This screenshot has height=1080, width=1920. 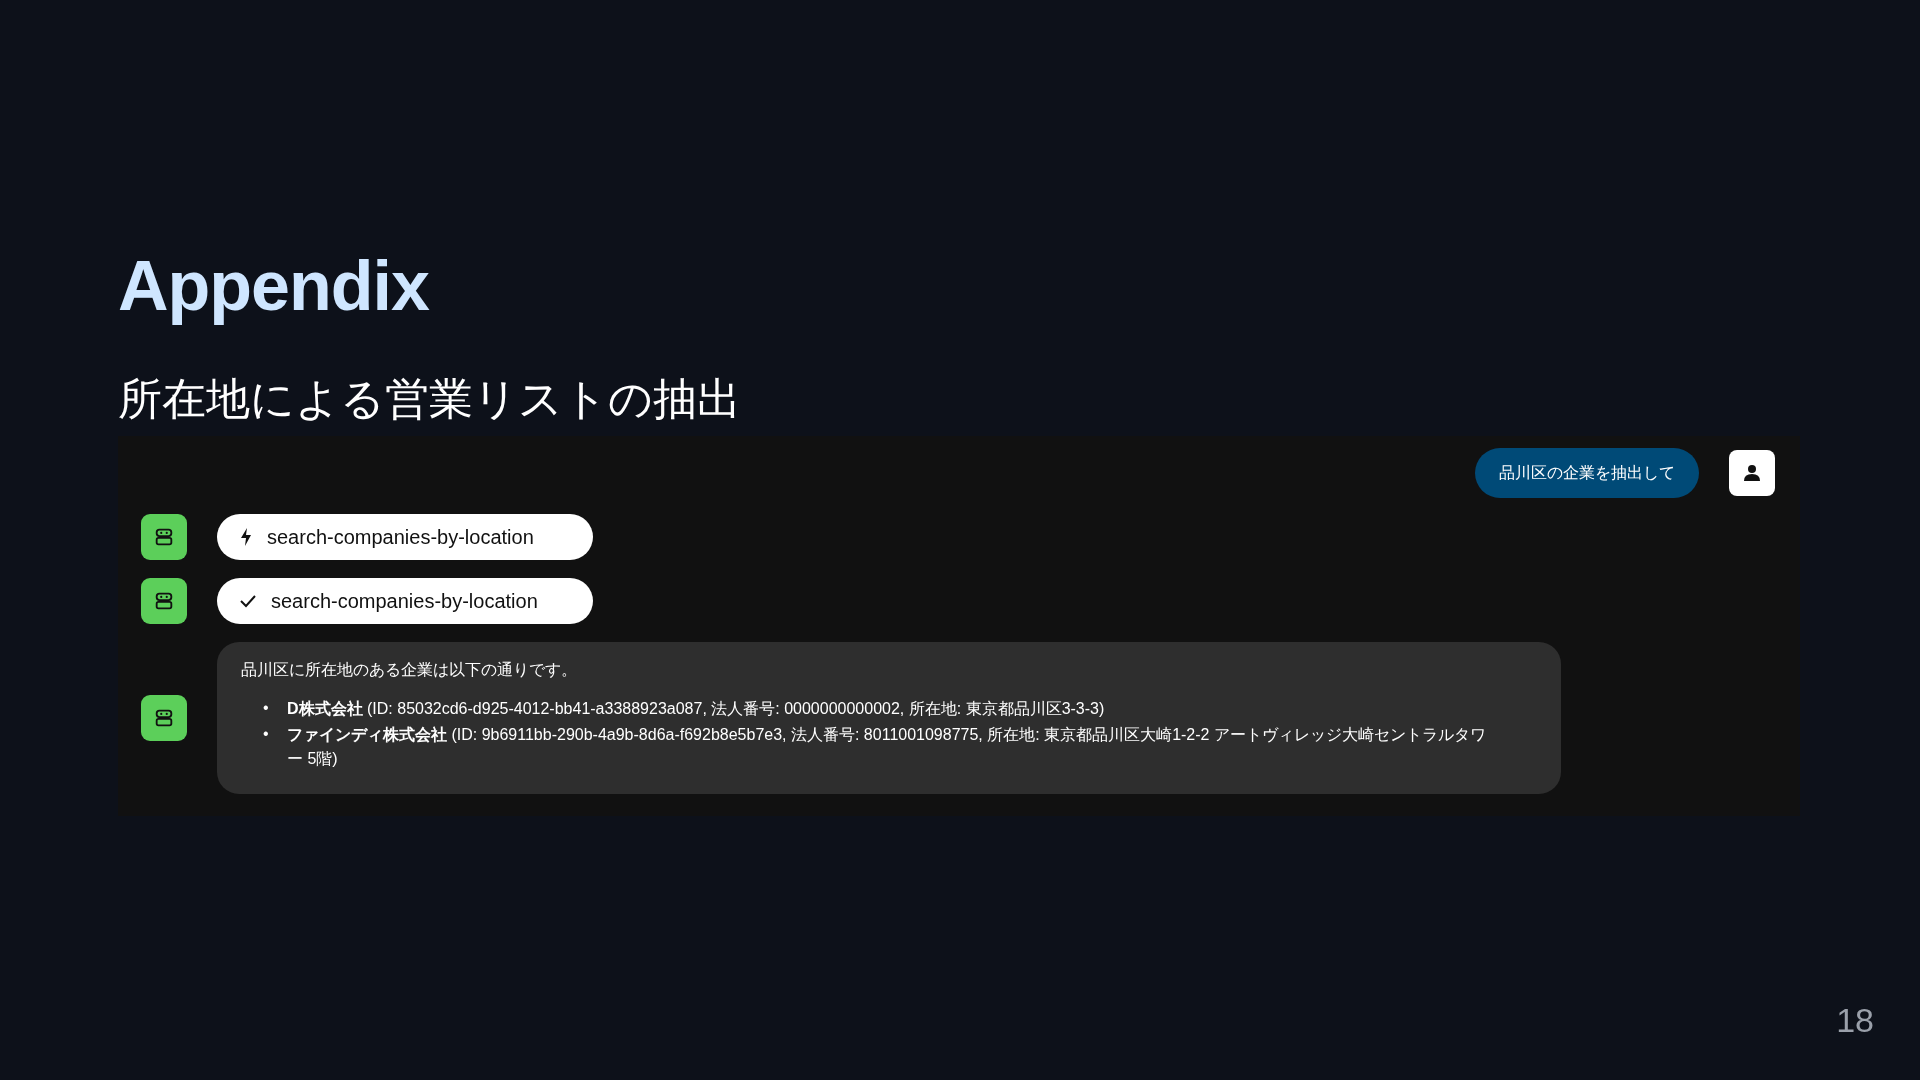 I want to click on message-text: 品川区に所在地のある企業は以下の通りです。, so click(x=409, y=670).